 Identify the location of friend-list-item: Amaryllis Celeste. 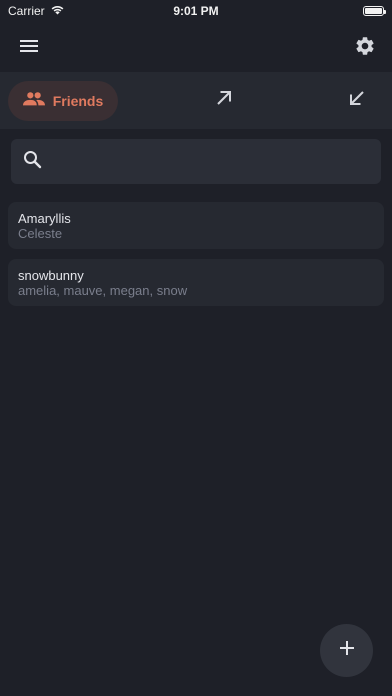
(196, 225).